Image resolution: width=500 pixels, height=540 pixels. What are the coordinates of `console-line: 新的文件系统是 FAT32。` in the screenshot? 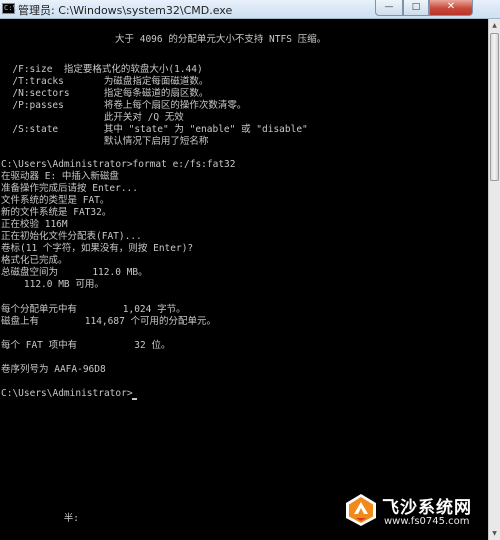 It's located at (56, 212).